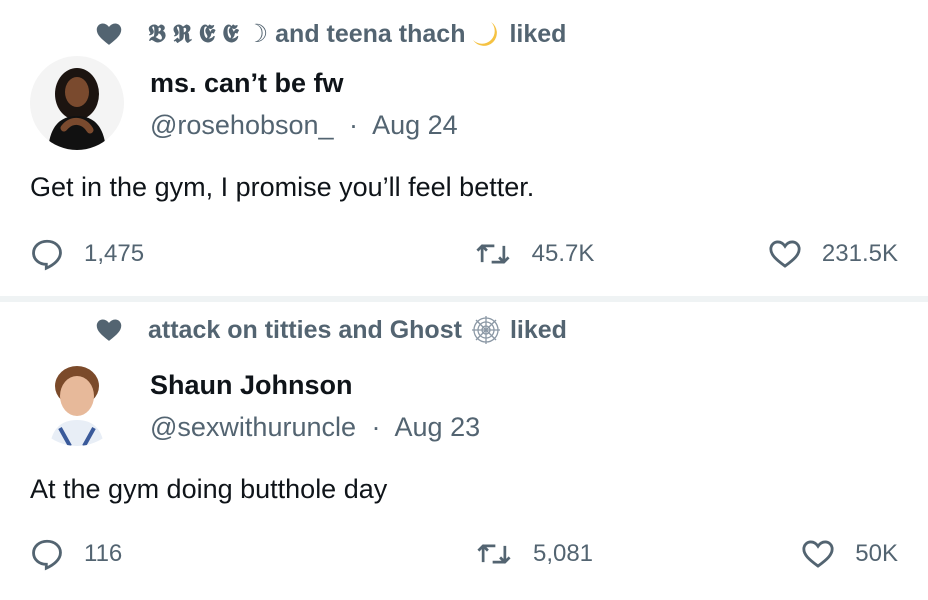 This screenshot has width=928, height=600. I want to click on like-button: 50K, so click(818, 554).